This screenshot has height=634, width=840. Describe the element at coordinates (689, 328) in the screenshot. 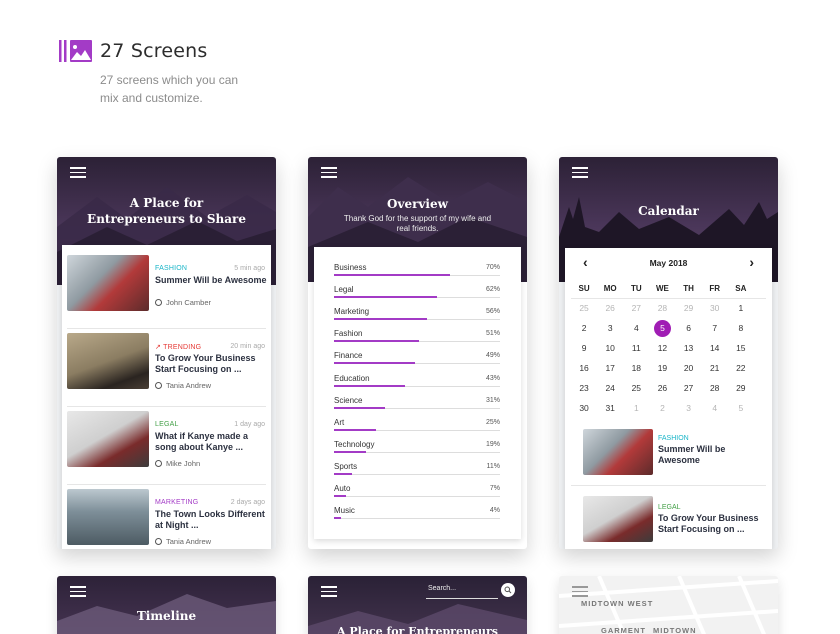

I see `calendar-day: 6` at that location.